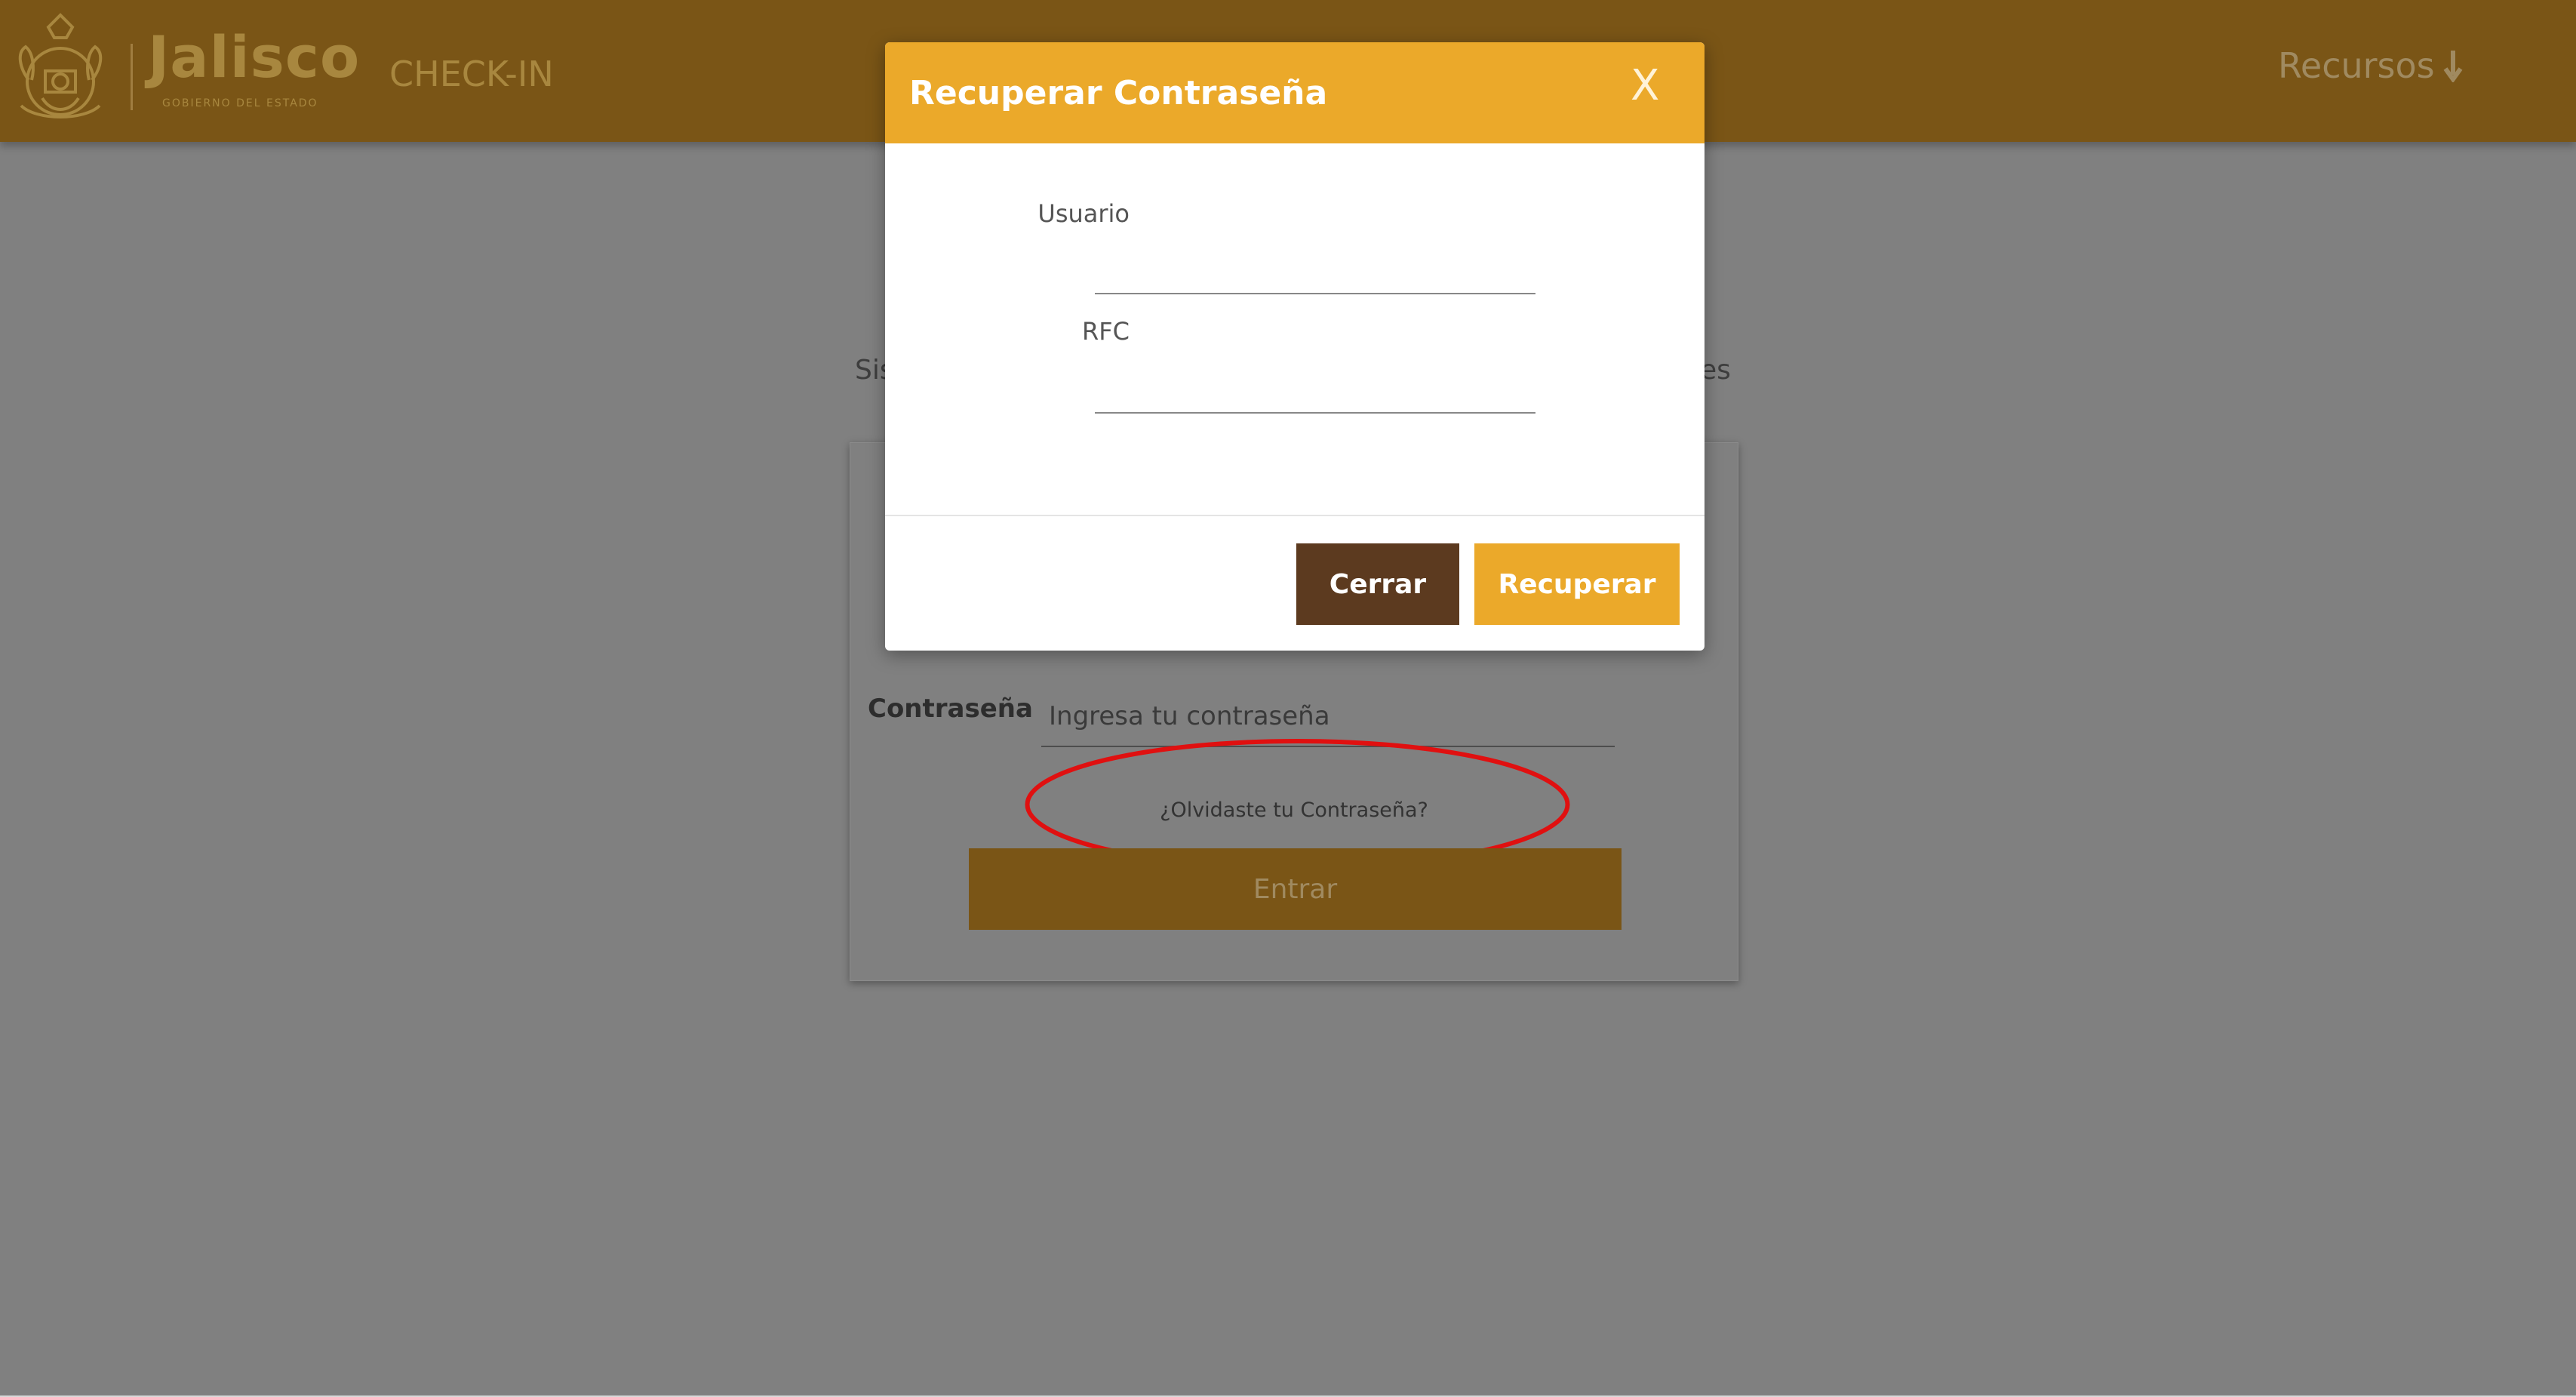 This screenshot has width=2576, height=1397. What do you see at coordinates (1315, 386) in the screenshot?
I see `rfc-input` at bounding box center [1315, 386].